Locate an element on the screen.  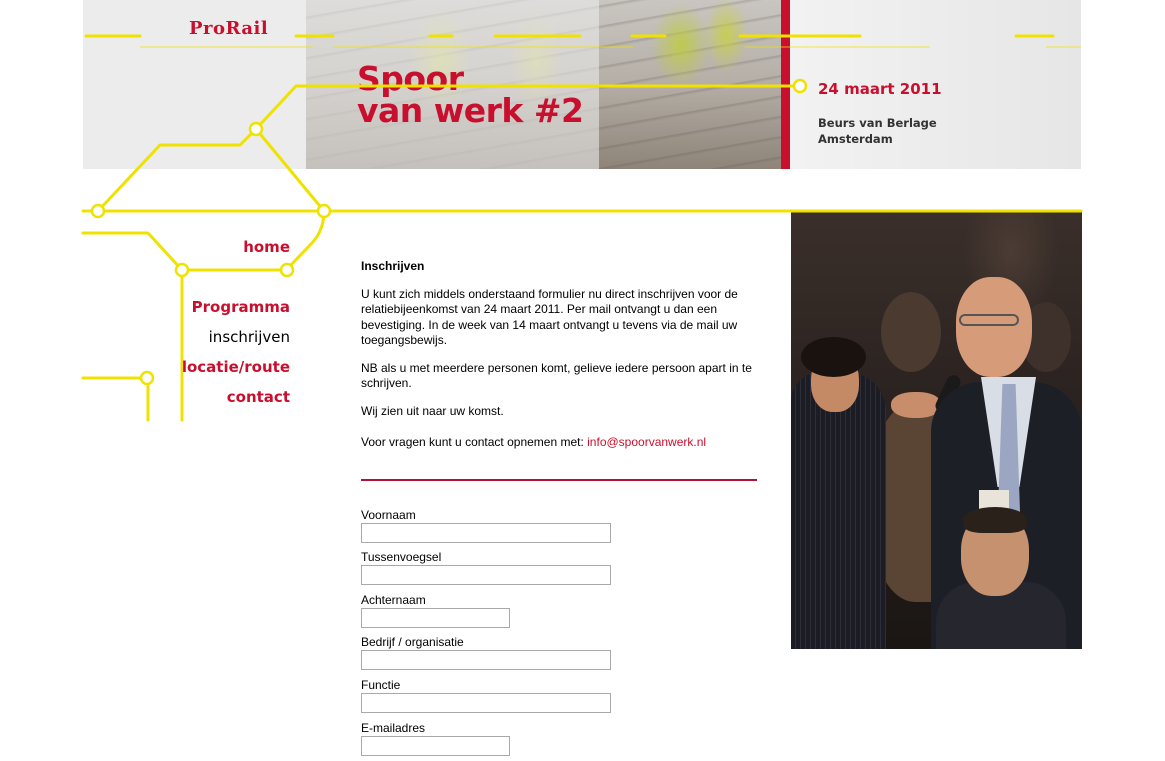
nav-home: home is located at coordinates (266, 247).